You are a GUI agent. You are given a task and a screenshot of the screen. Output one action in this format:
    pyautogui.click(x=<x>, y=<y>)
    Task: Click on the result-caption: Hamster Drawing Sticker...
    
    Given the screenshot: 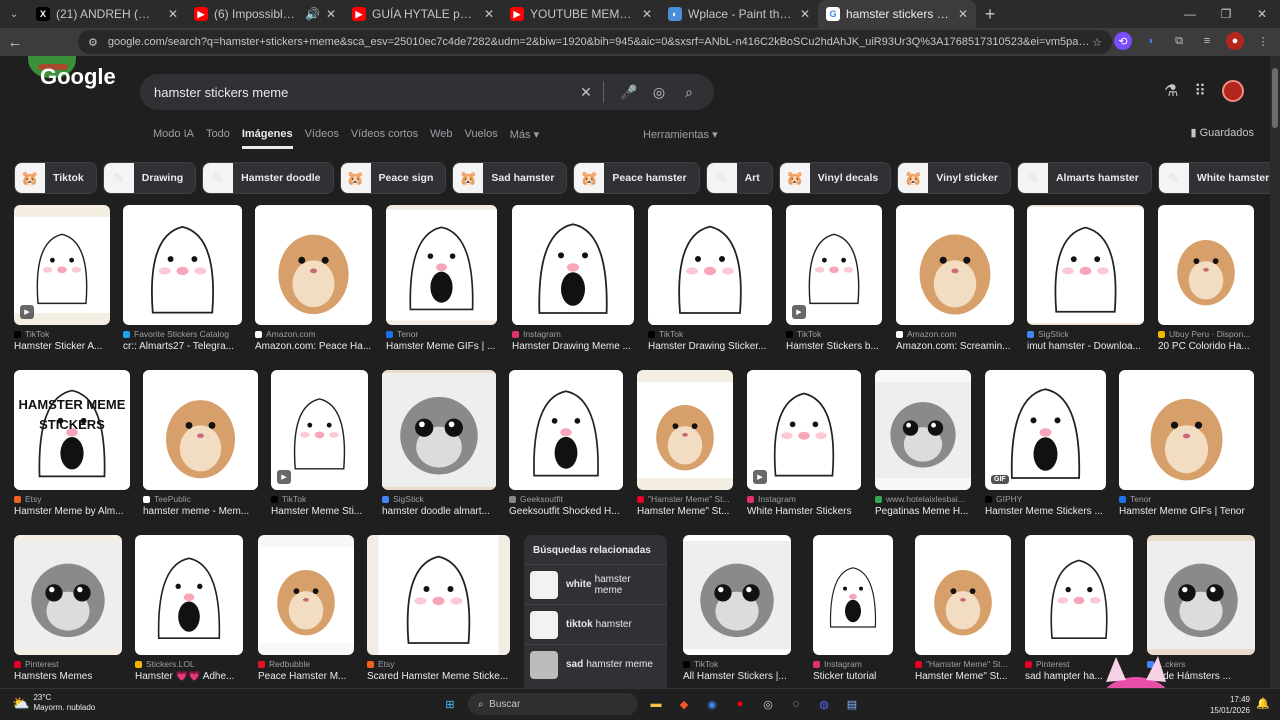 What is the action you would take?
    pyautogui.click(x=710, y=346)
    